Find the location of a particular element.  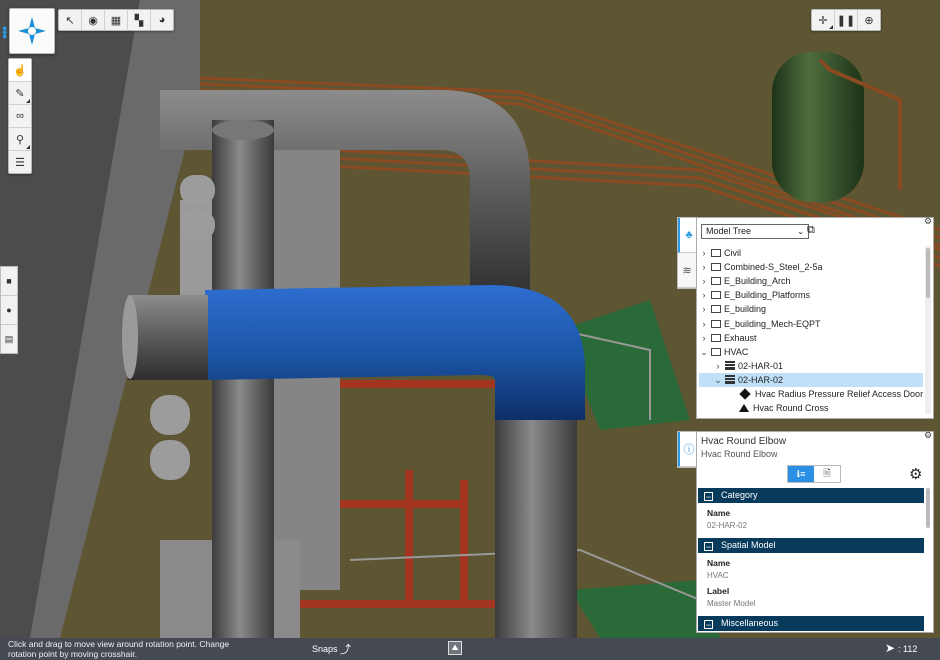

properties-scrollbar-thumb is located at coordinates (928, 508).